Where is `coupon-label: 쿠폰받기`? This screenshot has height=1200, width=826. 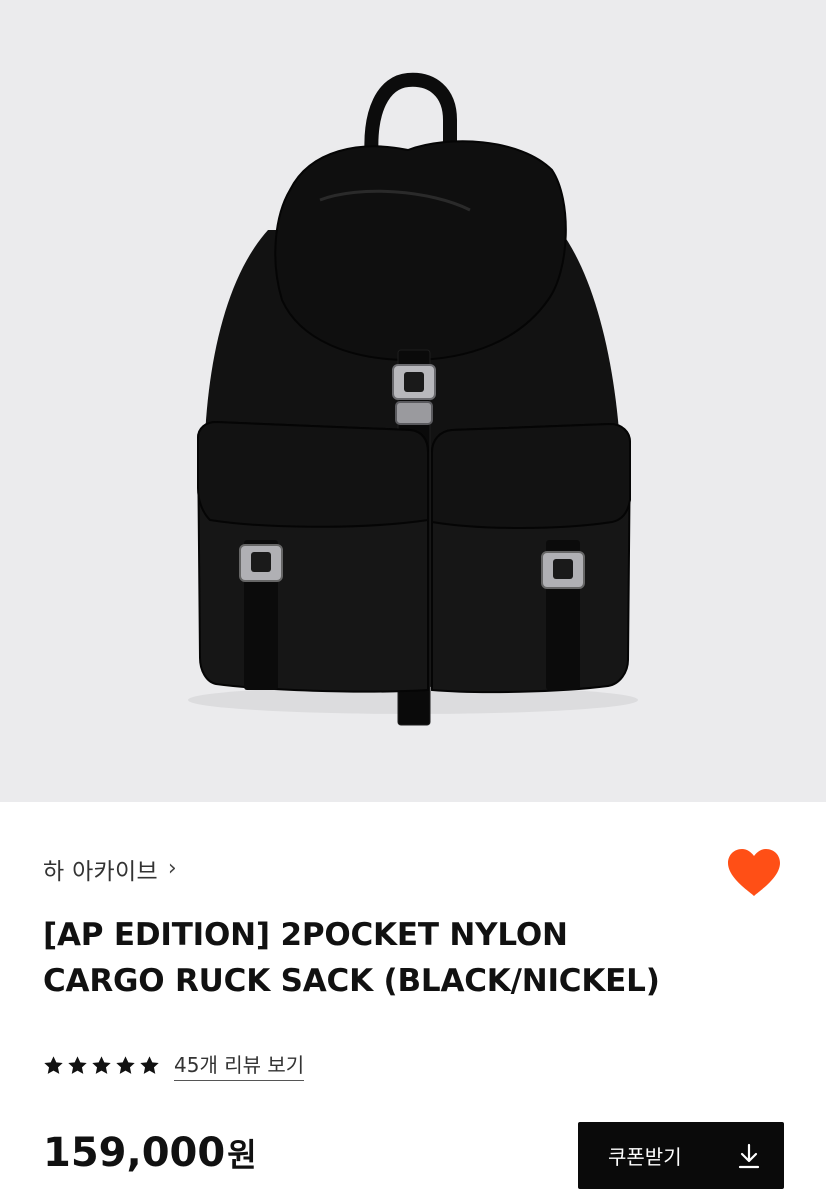
coupon-label: 쿠폰받기 is located at coordinates (645, 1157).